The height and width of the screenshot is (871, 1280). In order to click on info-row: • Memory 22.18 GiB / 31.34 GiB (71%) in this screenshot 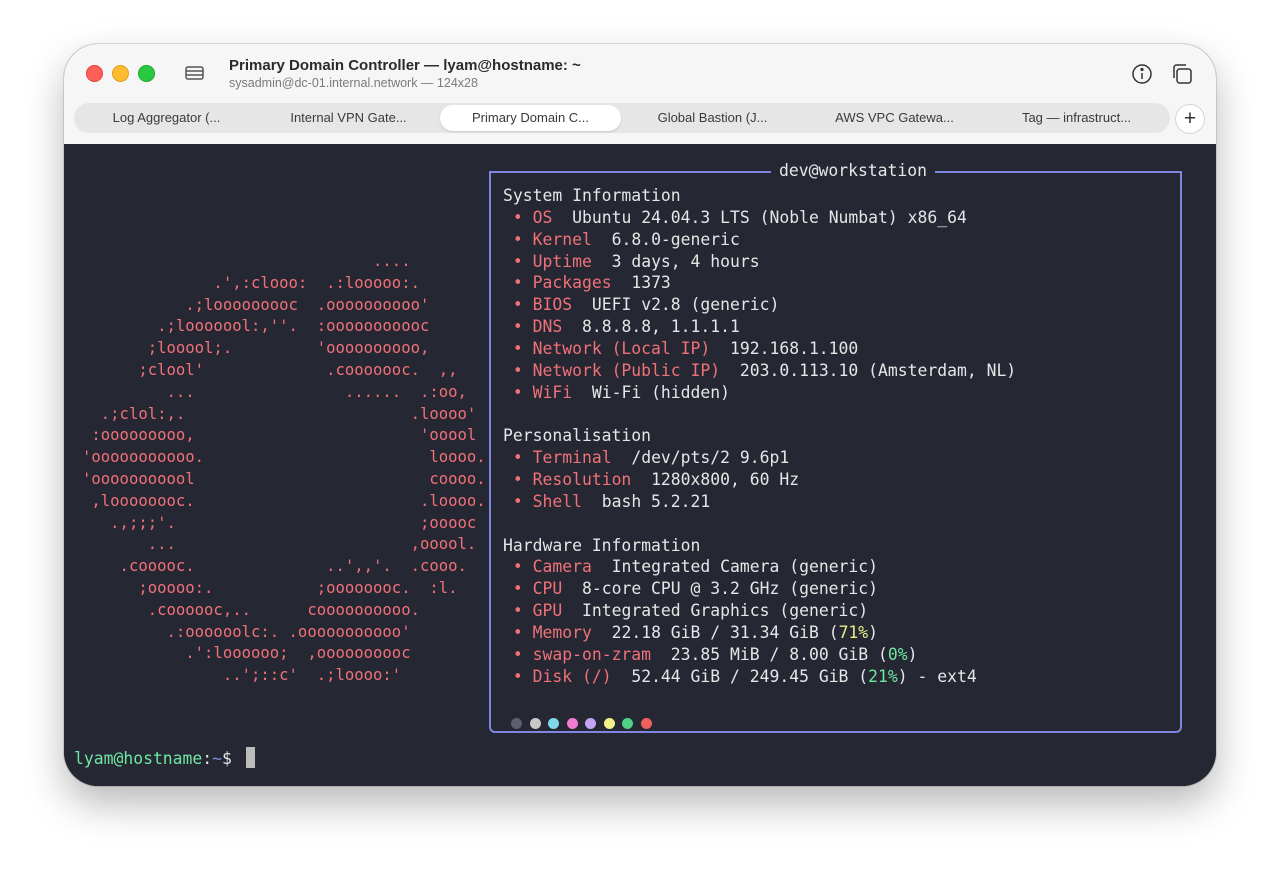, I will do `click(690, 633)`.